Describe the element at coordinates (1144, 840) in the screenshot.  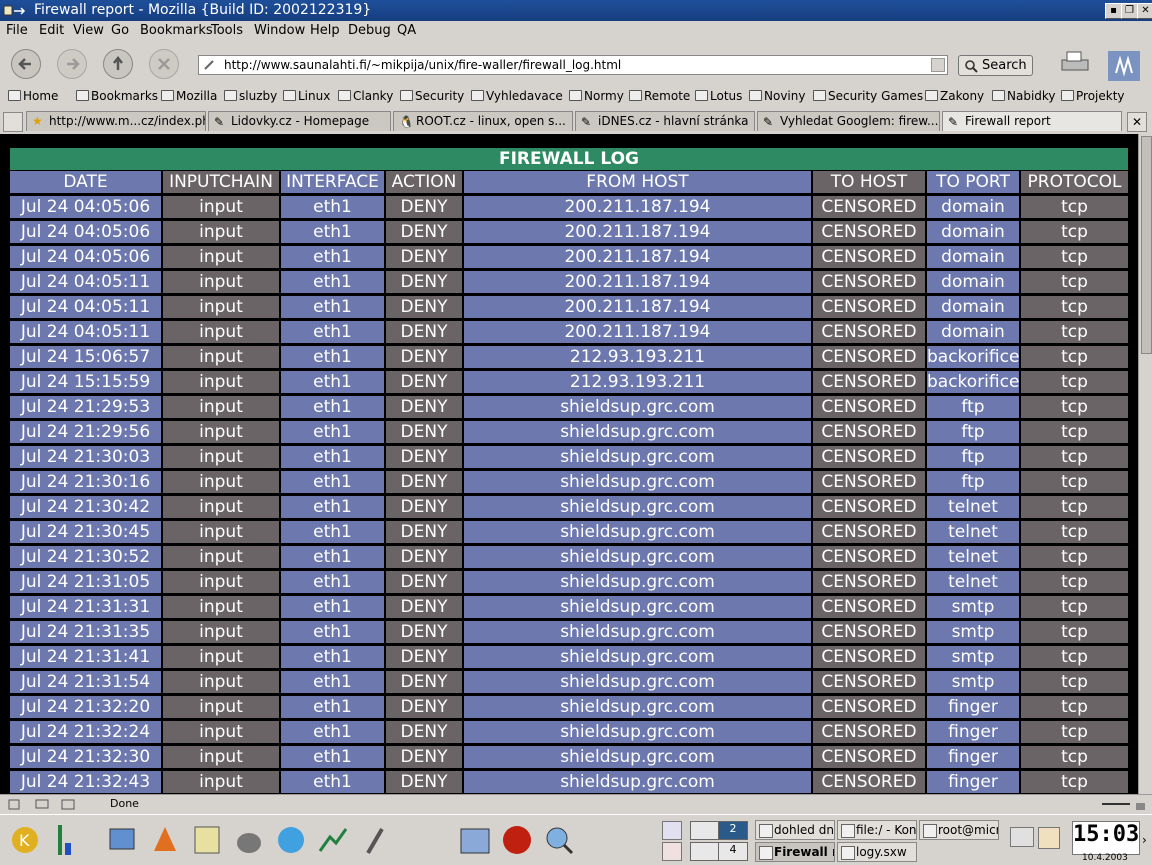
I see `taskbar-scroll-right-icon: ›` at that location.